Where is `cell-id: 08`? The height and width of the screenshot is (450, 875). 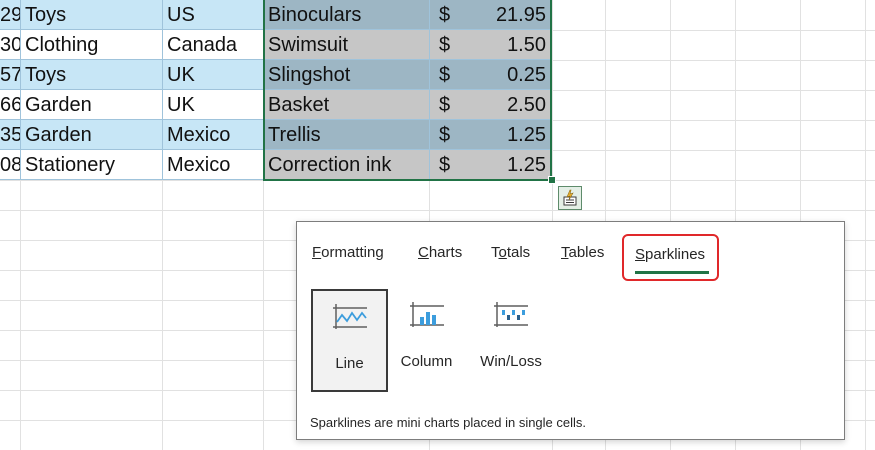
cell-id: 08 is located at coordinates (10, 165).